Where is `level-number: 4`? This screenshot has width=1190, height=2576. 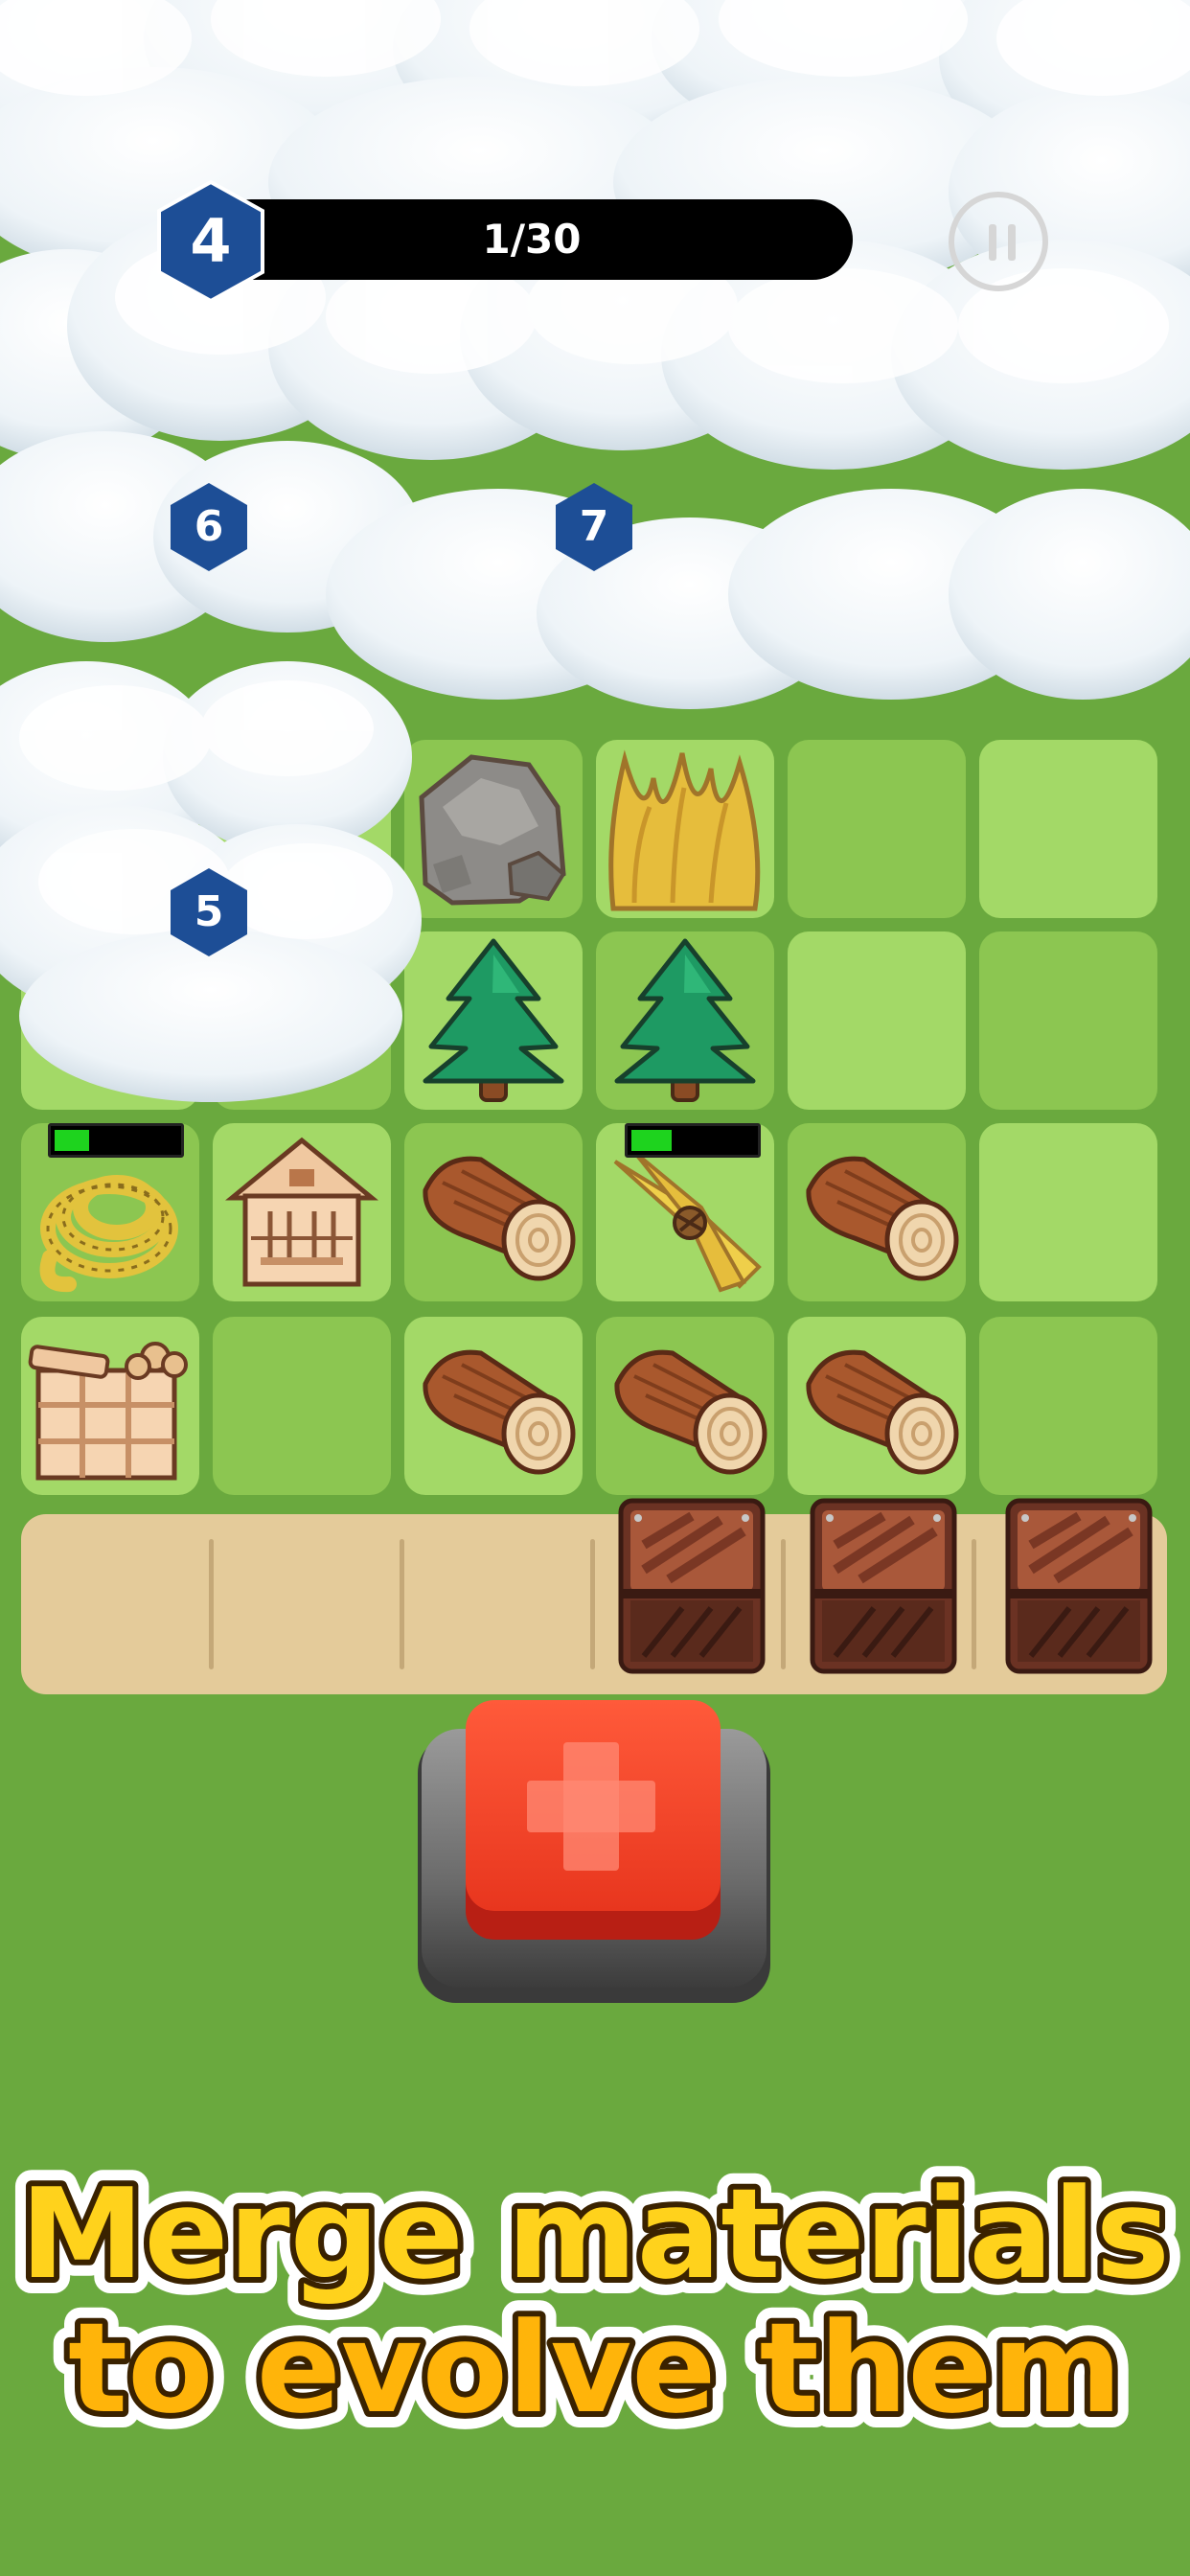
level-number: 4 is located at coordinates (211, 241).